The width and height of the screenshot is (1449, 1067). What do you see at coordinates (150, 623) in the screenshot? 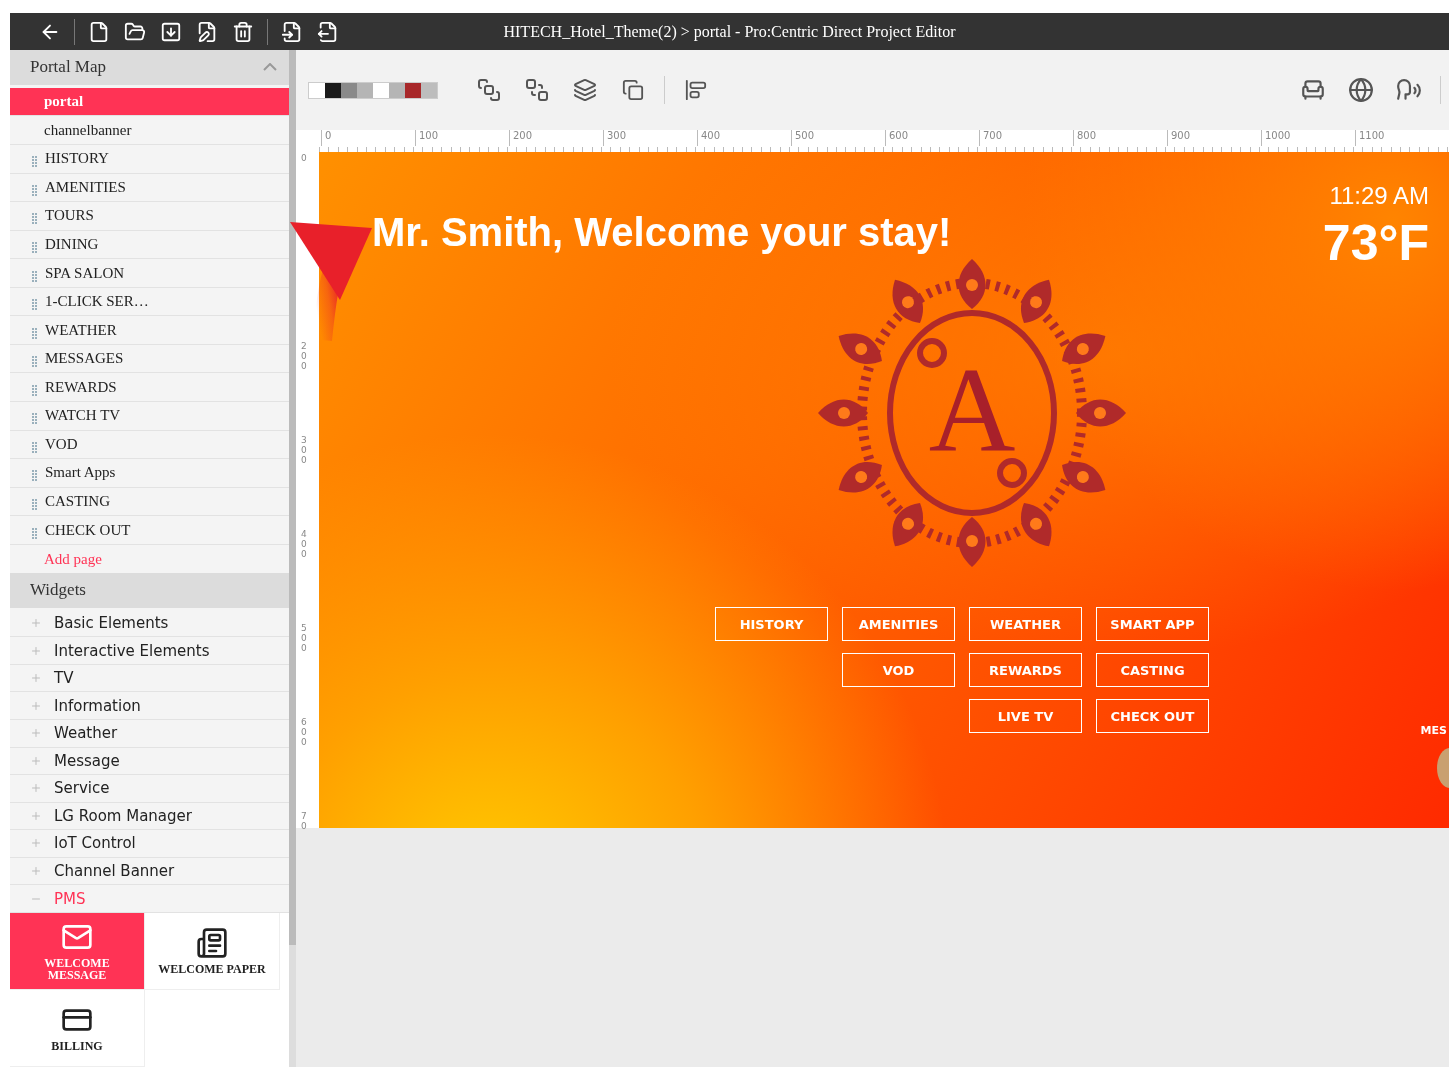
I see `widget-group: Basic Elements` at bounding box center [150, 623].